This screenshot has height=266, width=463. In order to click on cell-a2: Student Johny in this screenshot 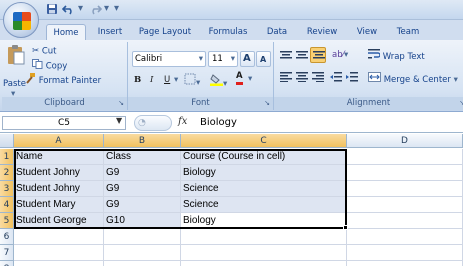, I will do `click(59, 173)`.